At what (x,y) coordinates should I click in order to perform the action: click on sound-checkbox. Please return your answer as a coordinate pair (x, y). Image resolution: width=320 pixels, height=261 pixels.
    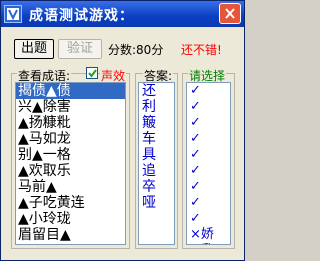
    Looking at the image, I should click on (92, 73).